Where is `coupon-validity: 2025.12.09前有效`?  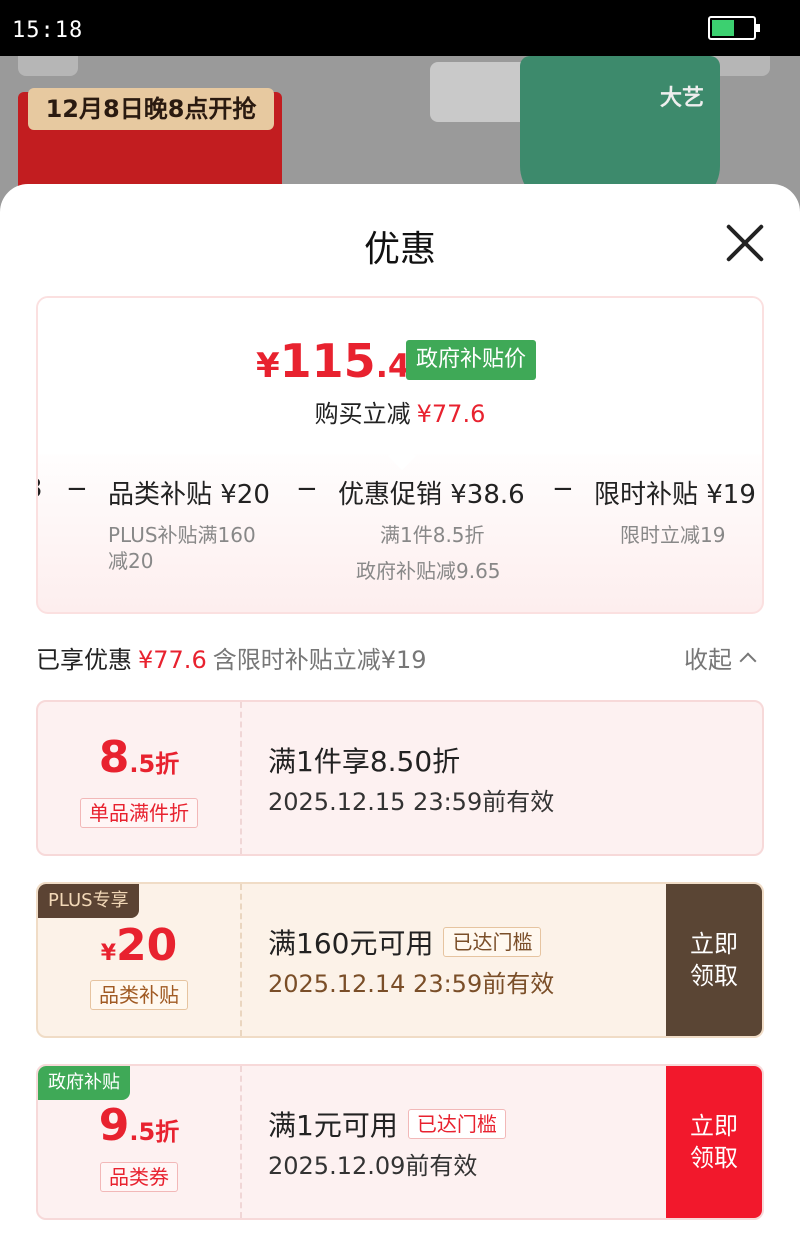 coupon-validity: 2025.12.09前有效 is located at coordinates (373, 1166).